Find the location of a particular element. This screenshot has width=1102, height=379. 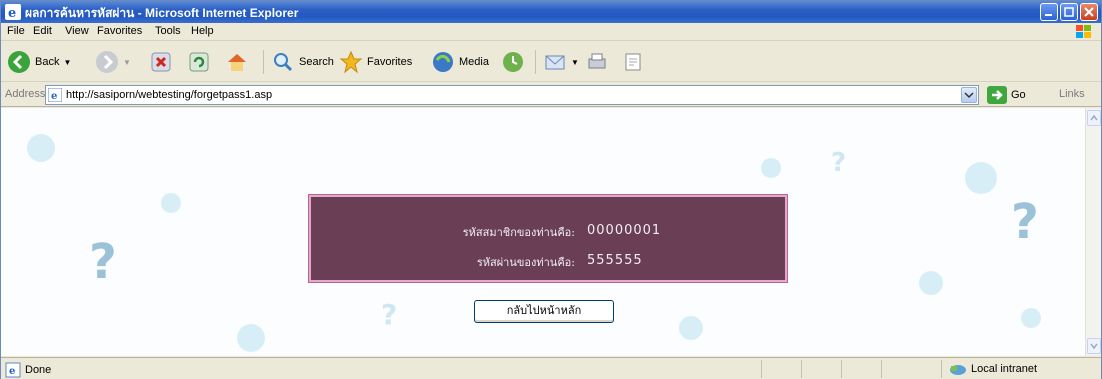

menu-bar: File Edit View Favorites Tools Help is located at coordinates (551, 32).